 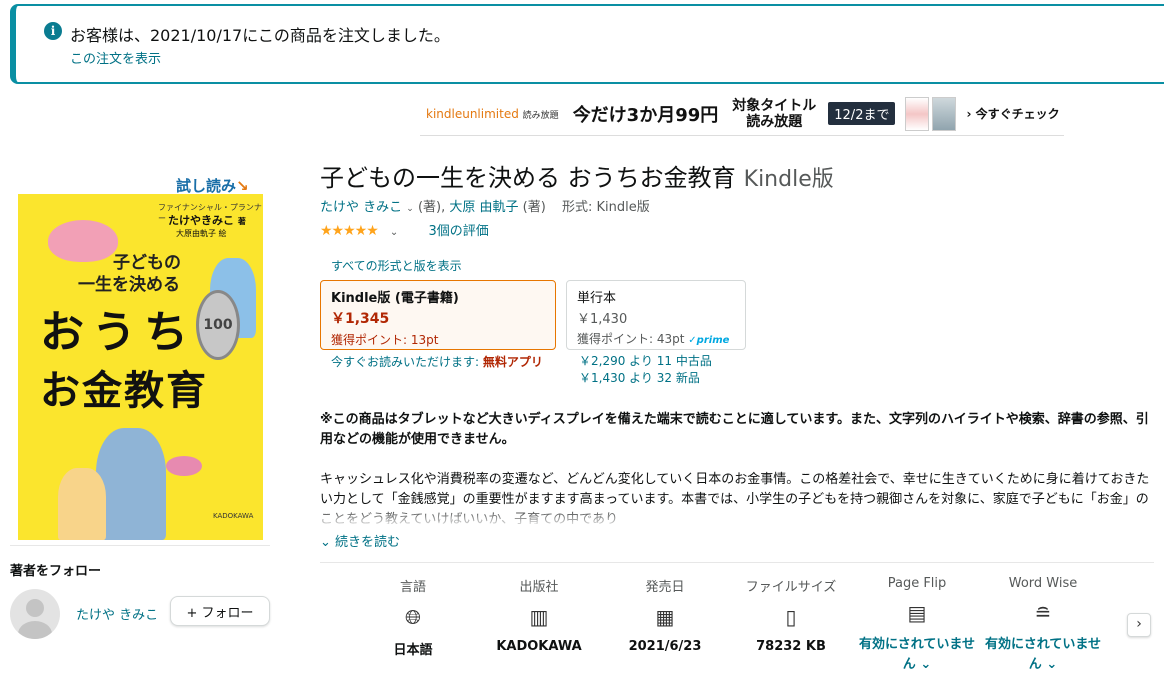 What do you see at coordinates (862, 113) in the screenshot?
I see `promo-deadline: 12/2まで` at bounding box center [862, 113].